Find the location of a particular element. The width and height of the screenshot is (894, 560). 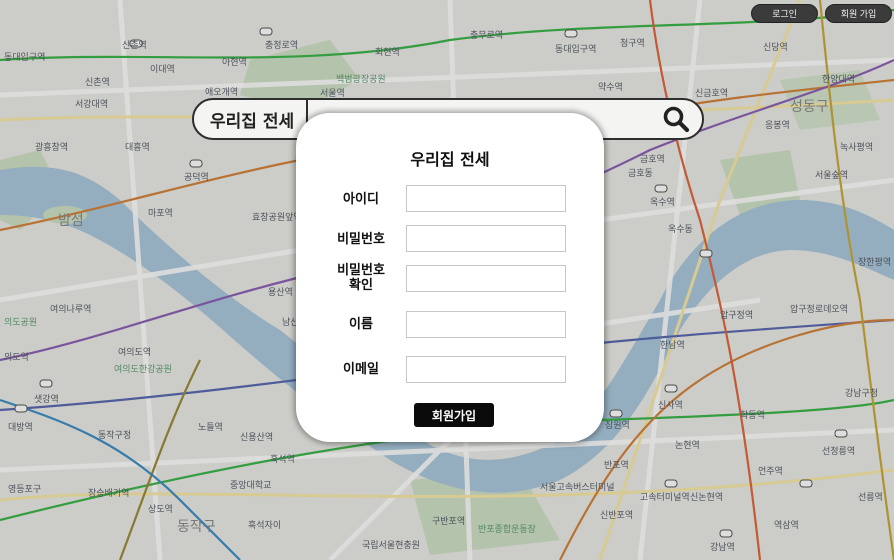

modal-title: 우리집 전세 is located at coordinates (450, 159).